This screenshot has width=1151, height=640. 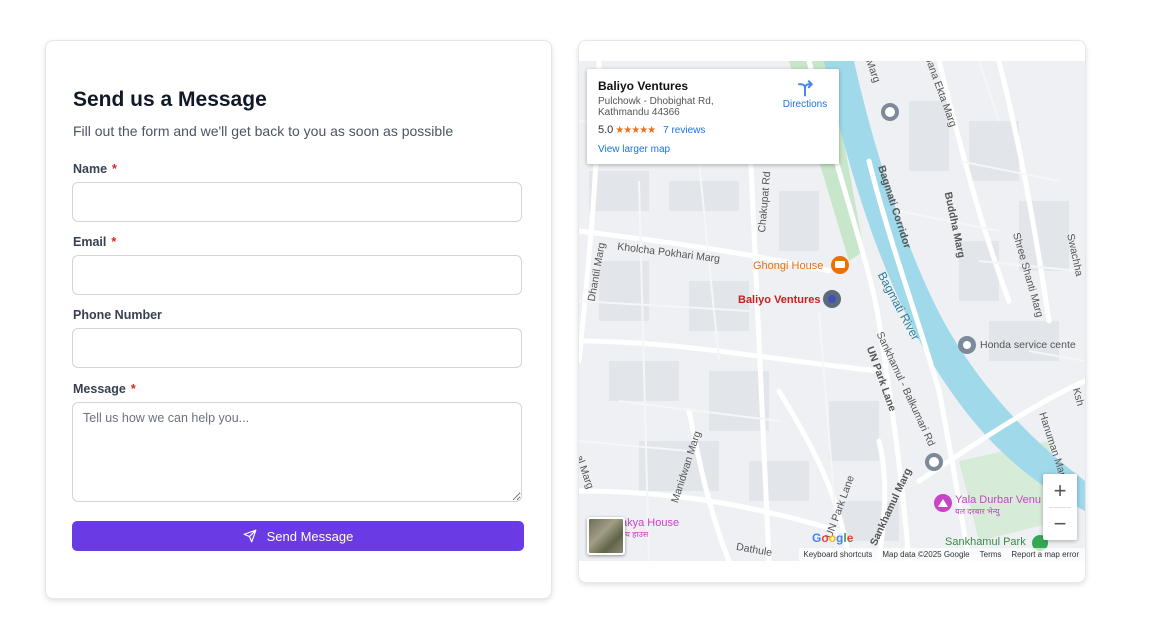 What do you see at coordinates (779, 300) in the screenshot?
I see `map-label-baliyo: Baliyo Ventures` at bounding box center [779, 300].